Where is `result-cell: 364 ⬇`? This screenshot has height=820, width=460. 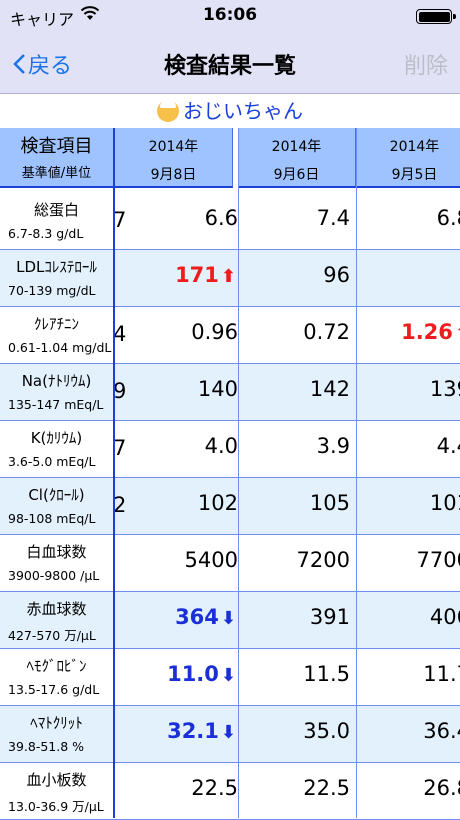
result-cell: 364 ⬇ is located at coordinates (205, 617).